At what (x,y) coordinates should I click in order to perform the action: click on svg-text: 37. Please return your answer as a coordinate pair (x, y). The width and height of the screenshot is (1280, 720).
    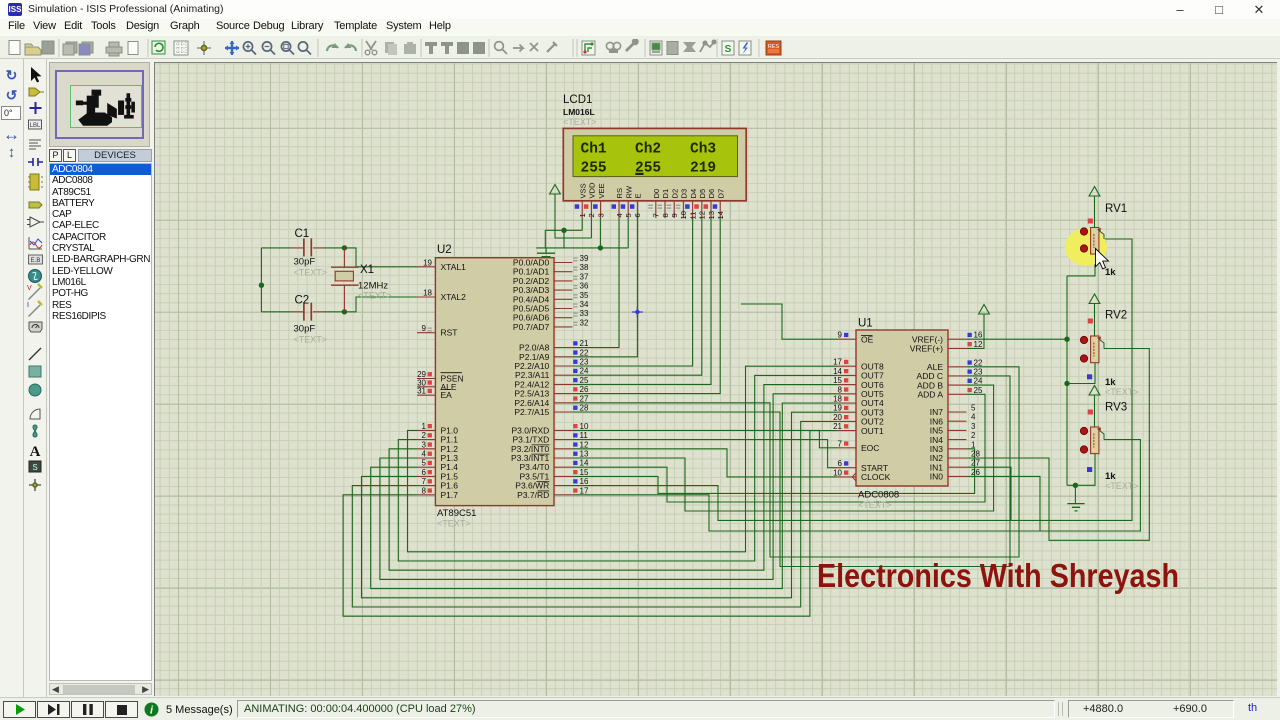
    Looking at the image, I should click on (584, 276).